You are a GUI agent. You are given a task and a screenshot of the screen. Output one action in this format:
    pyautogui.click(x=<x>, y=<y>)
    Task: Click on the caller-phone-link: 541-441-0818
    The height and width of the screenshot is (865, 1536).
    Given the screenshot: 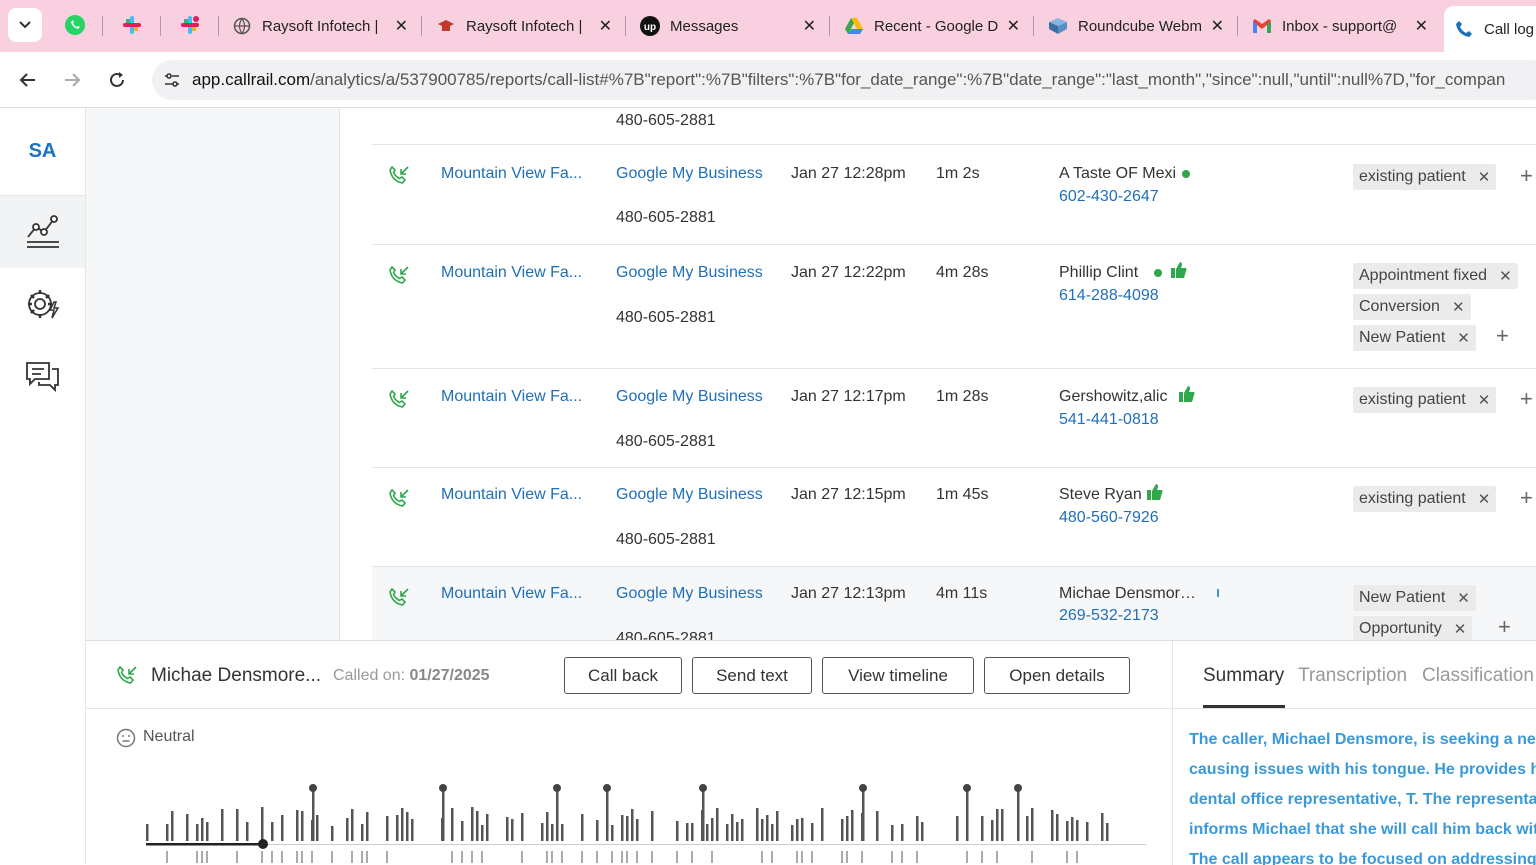 What is the action you would take?
    pyautogui.click(x=1109, y=420)
    